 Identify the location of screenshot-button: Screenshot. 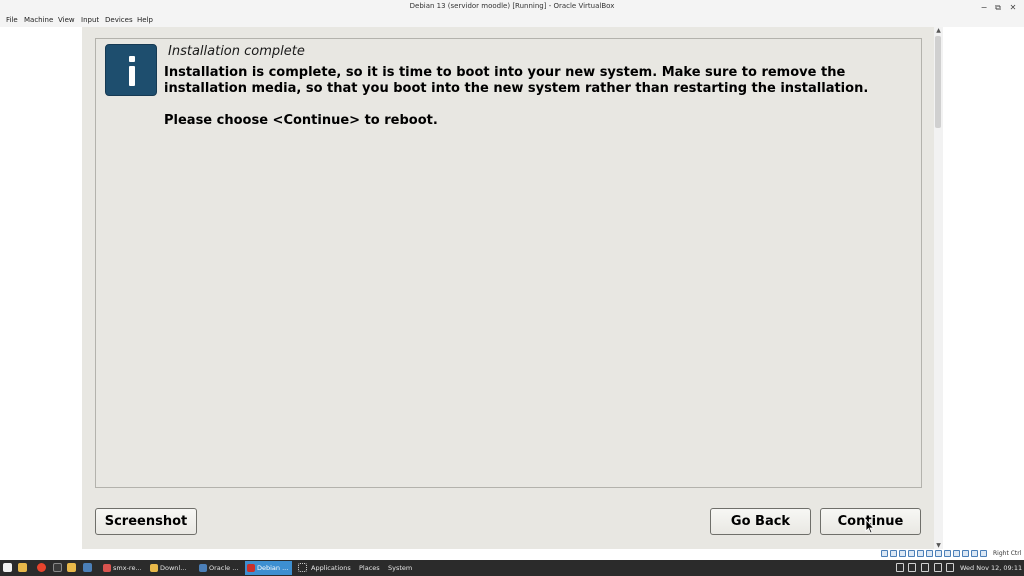
(146, 521).